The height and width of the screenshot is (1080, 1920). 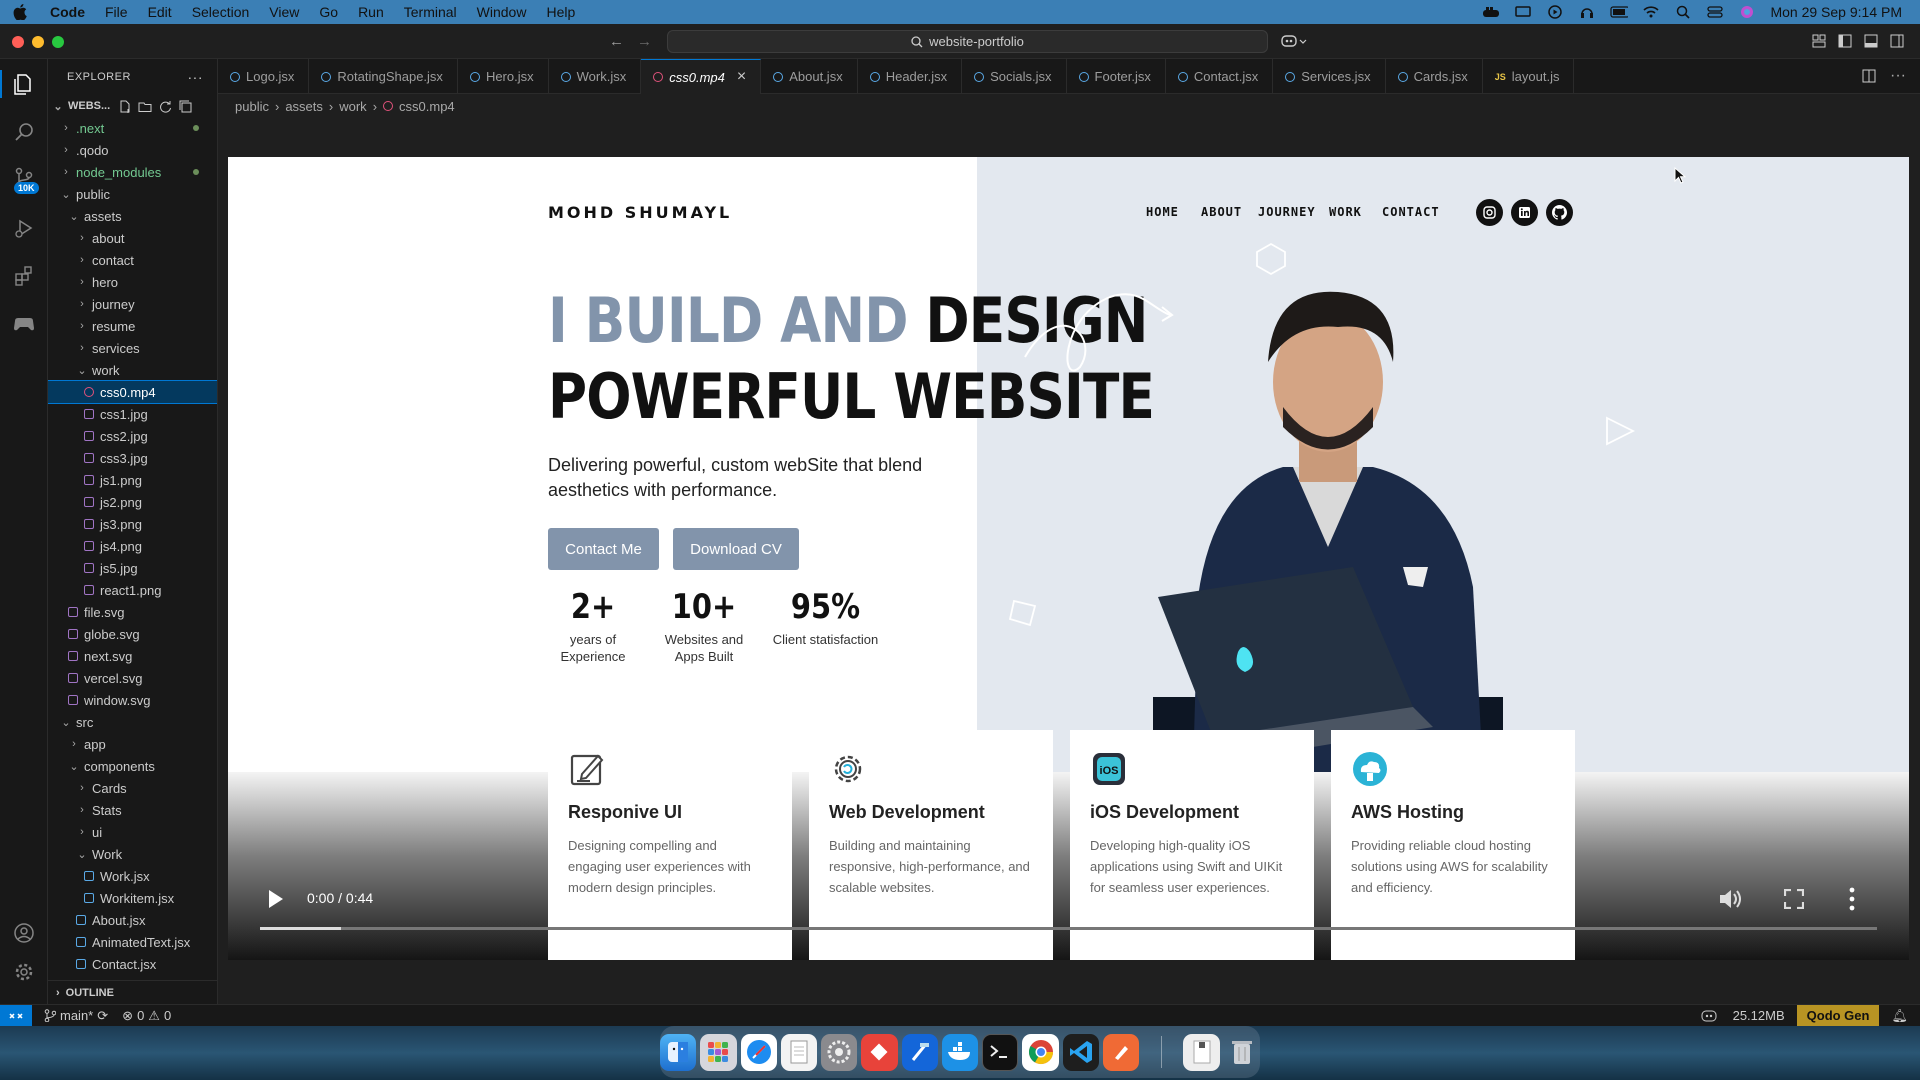 I want to click on tree-file-js4-png: js4.png, so click(x=132, y=546).